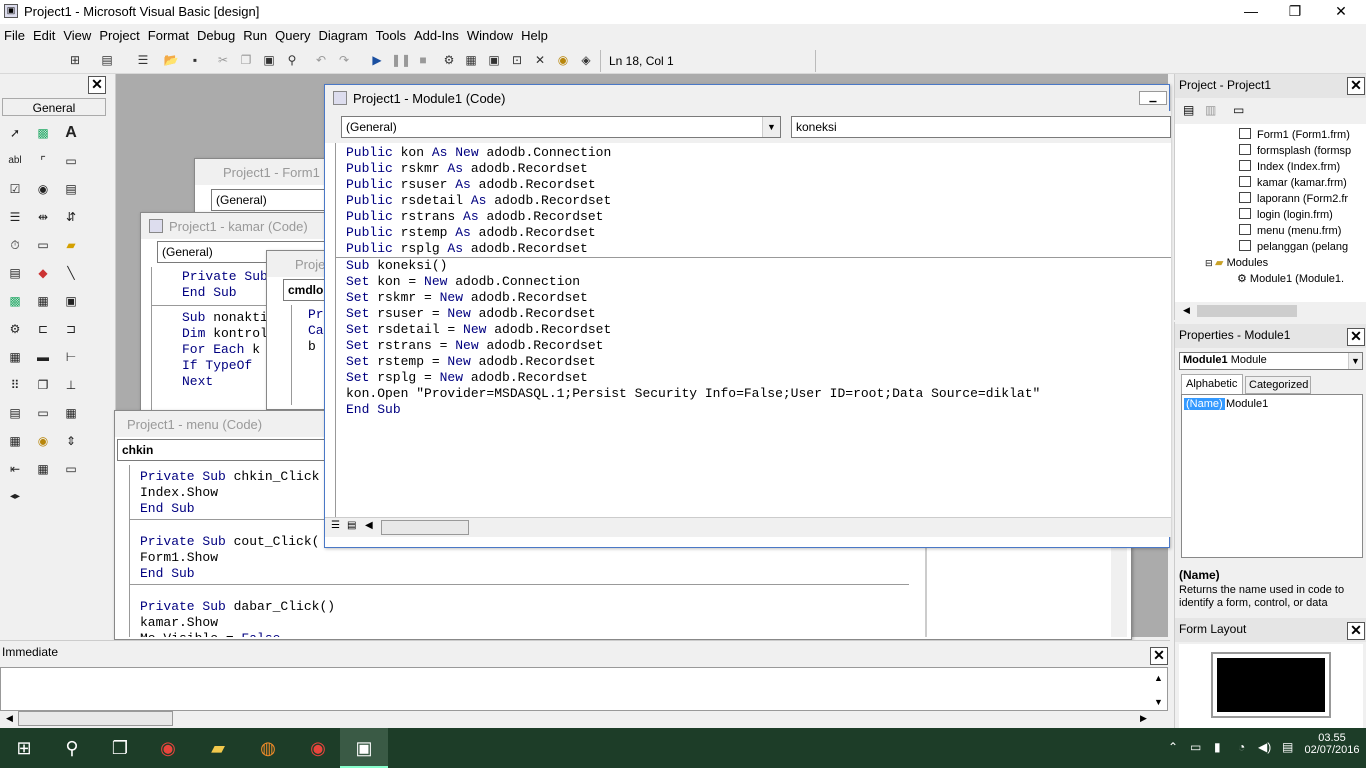 This screenshot has height=768, width=1366. I want to click on keyboard-icon: ▭, so click(1195, 747).